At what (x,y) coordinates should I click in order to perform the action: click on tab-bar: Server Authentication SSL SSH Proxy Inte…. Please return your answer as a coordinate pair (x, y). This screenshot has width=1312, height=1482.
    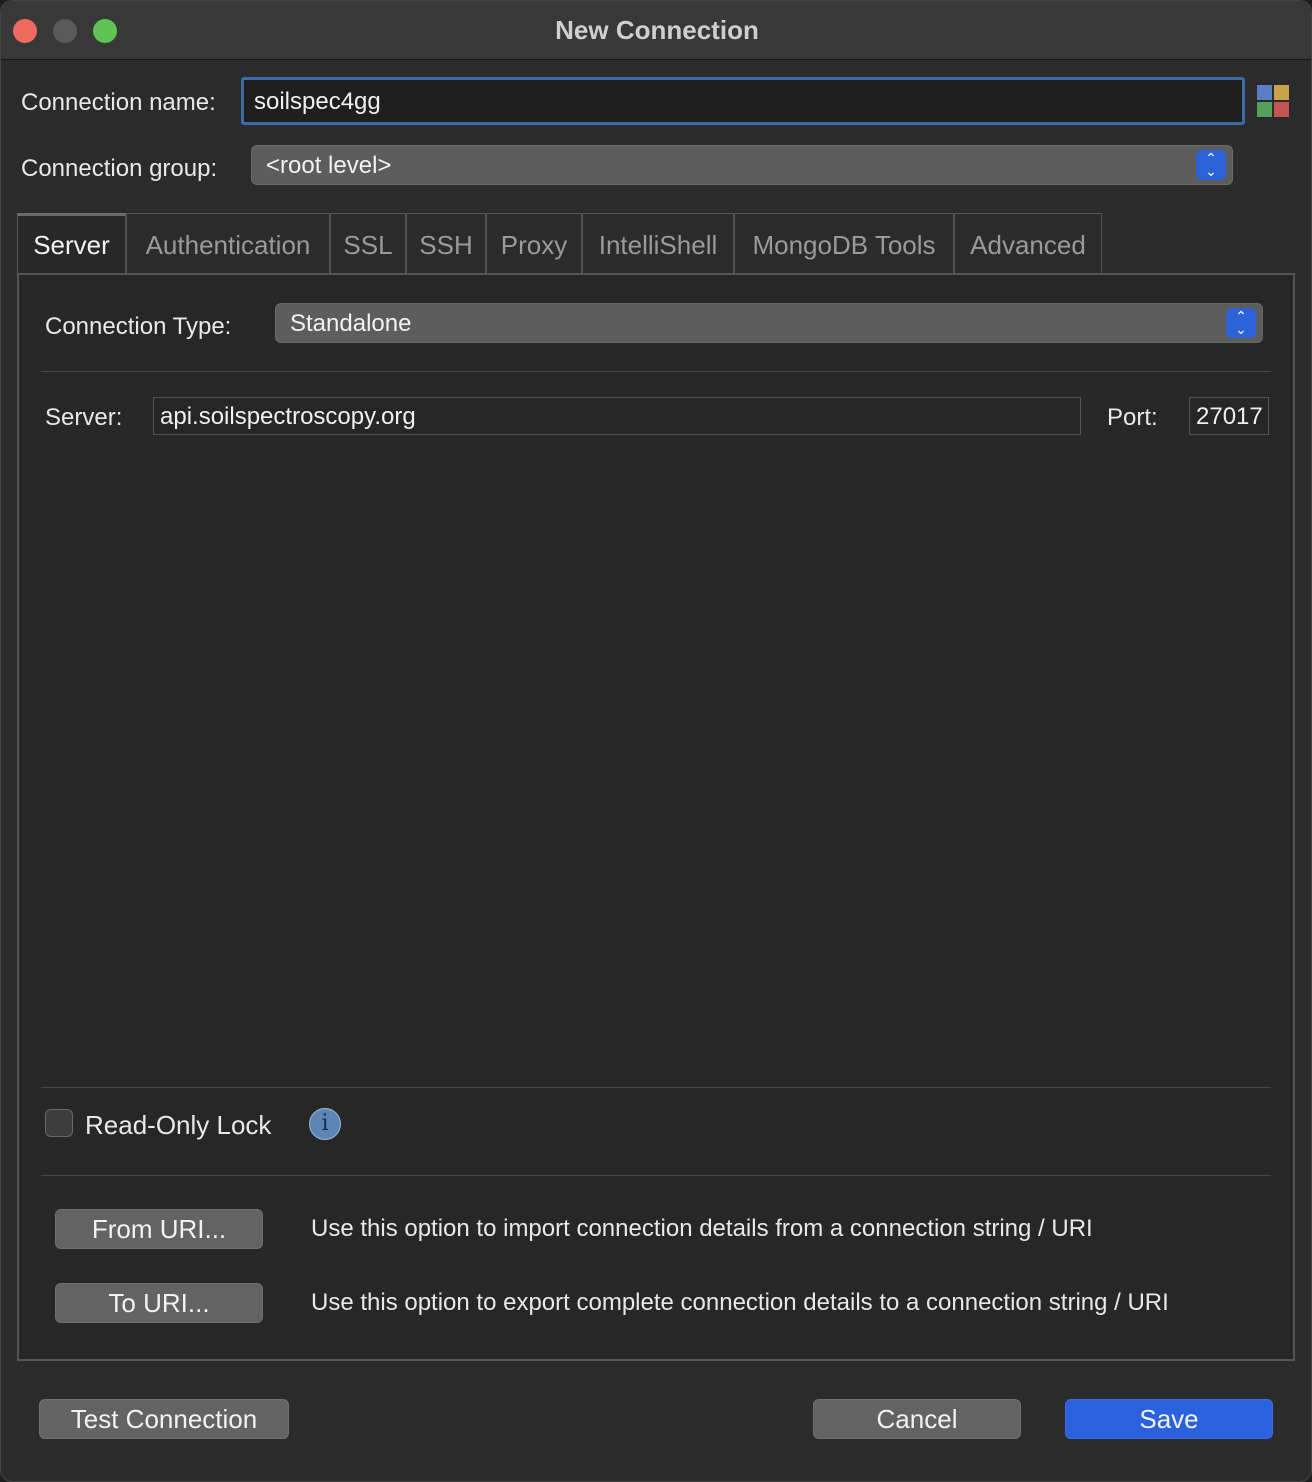
    Looking at the image, I should click on (656, 244).